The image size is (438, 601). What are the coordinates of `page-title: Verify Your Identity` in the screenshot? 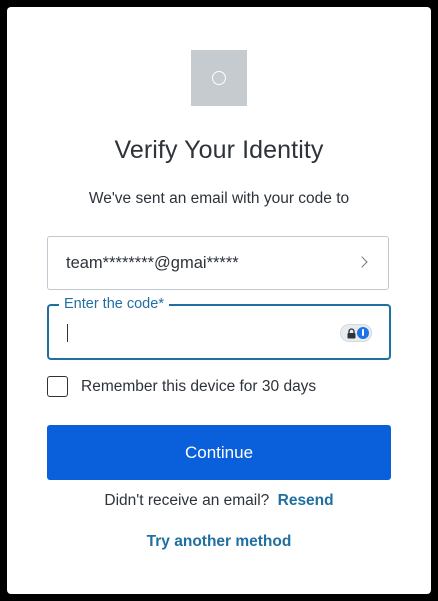 It's located at (219, 150).